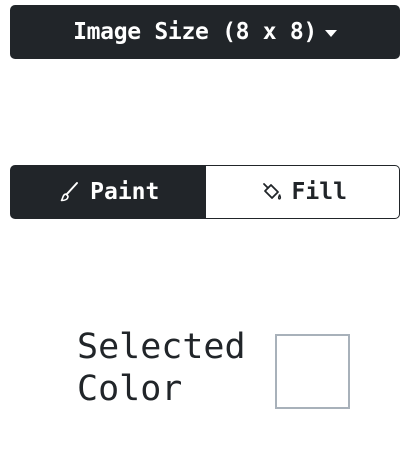  I want to click on fill-tool-label: Fill, so click(319, 192).